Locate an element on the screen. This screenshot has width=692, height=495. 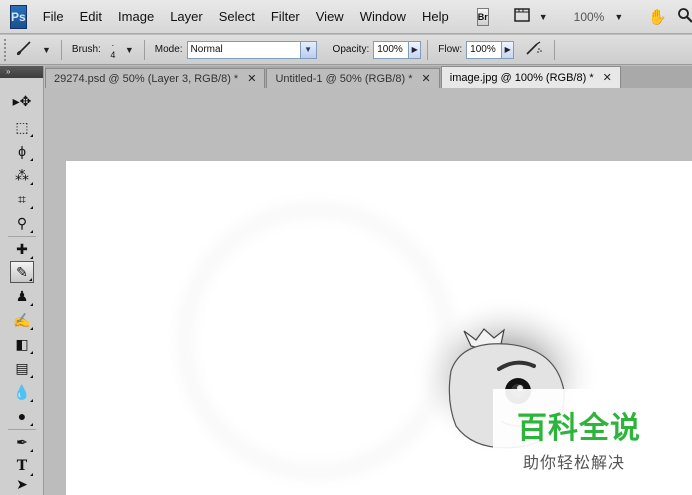
flow-slider-button: ▶ is located at coordinates (508, 49).